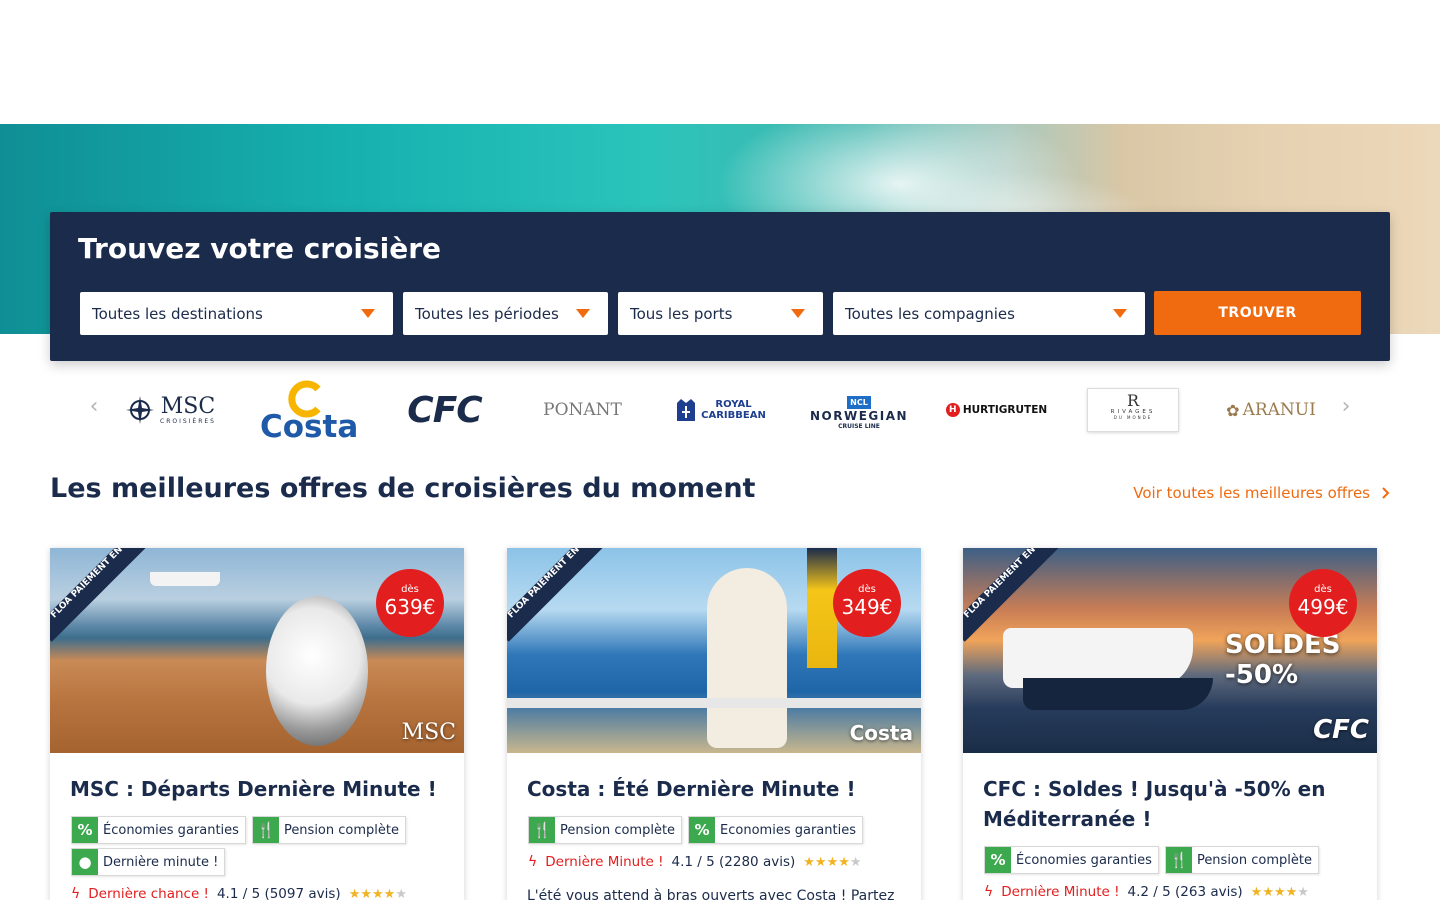 The height and width of the screenshot is (900, 1440). Describe the element at coordinates (686, 410) in the screenshot. I see `crown-anchor-icon` at that location.